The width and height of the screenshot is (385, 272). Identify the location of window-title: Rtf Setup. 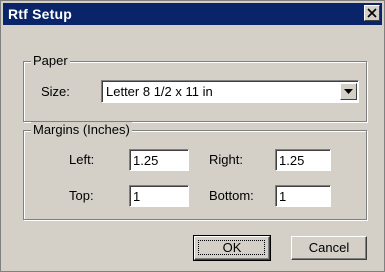
(40, 14).